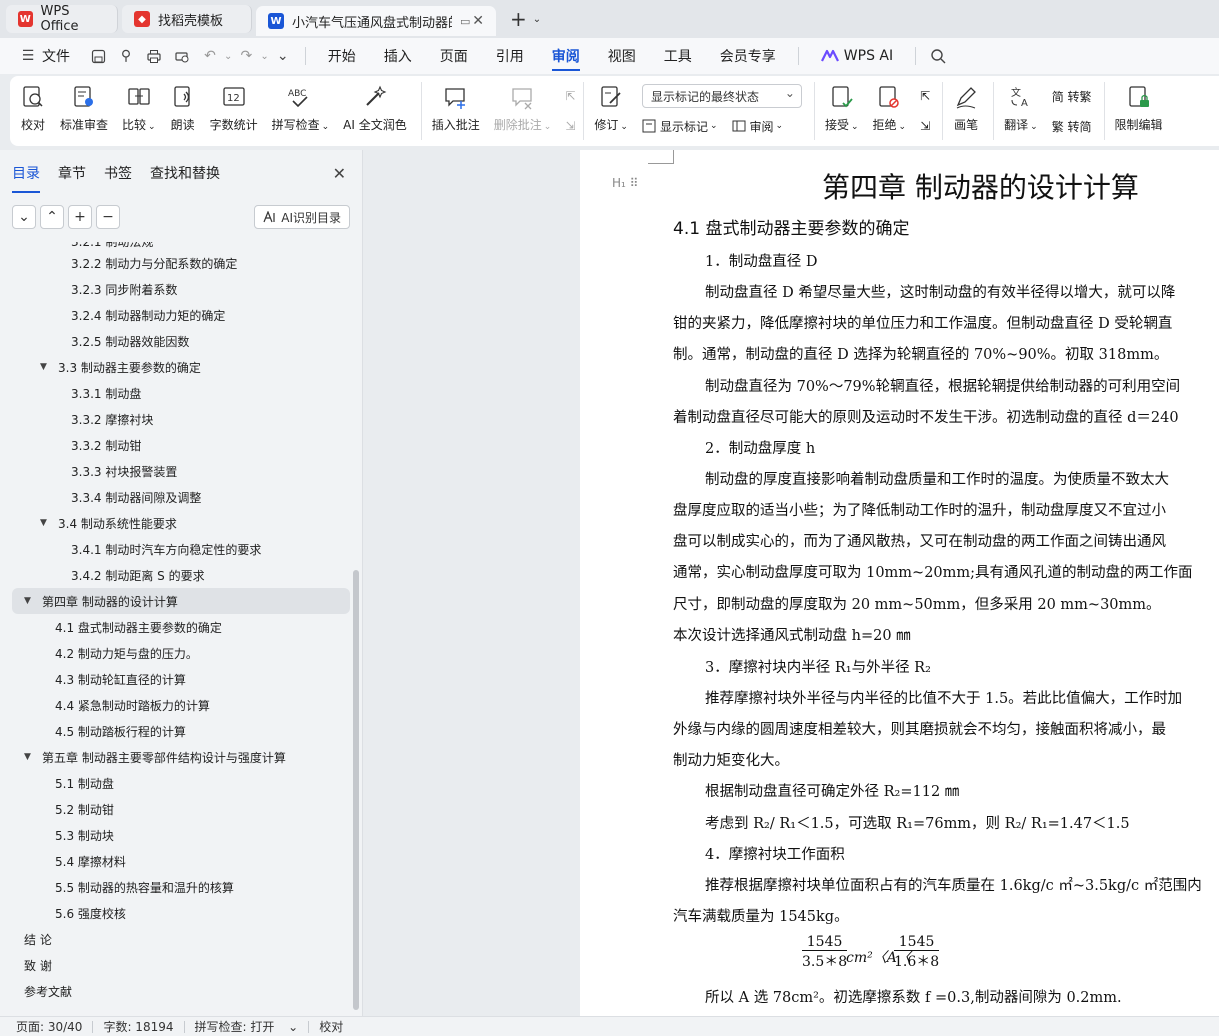 The image size is (1219, 1036). What do you see at coordinates (228, 56) in the screenshot?
I see `undo-dropdown-icon: ⌄` at bounding box center [228, 56].